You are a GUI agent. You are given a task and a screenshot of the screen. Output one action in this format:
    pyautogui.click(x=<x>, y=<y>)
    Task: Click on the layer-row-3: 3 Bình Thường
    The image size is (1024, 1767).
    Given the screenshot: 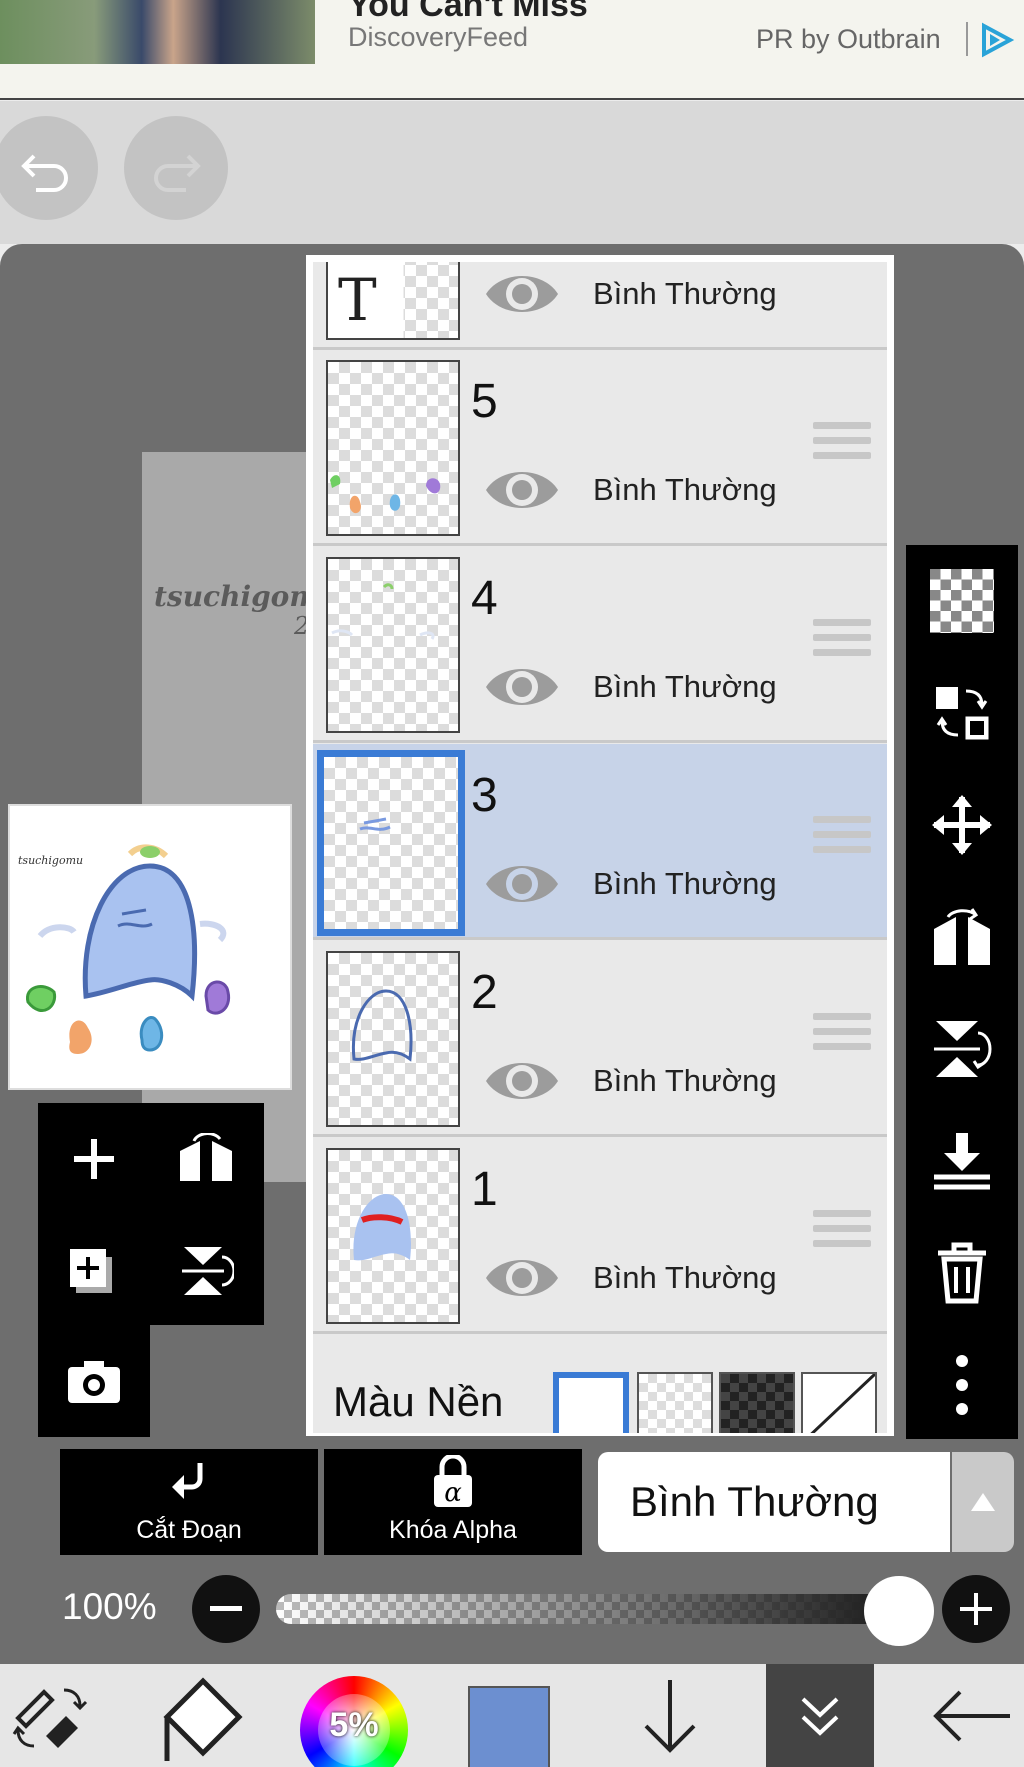 What is the action you would take?
    pyautogui.click(x=600, y=842)
    